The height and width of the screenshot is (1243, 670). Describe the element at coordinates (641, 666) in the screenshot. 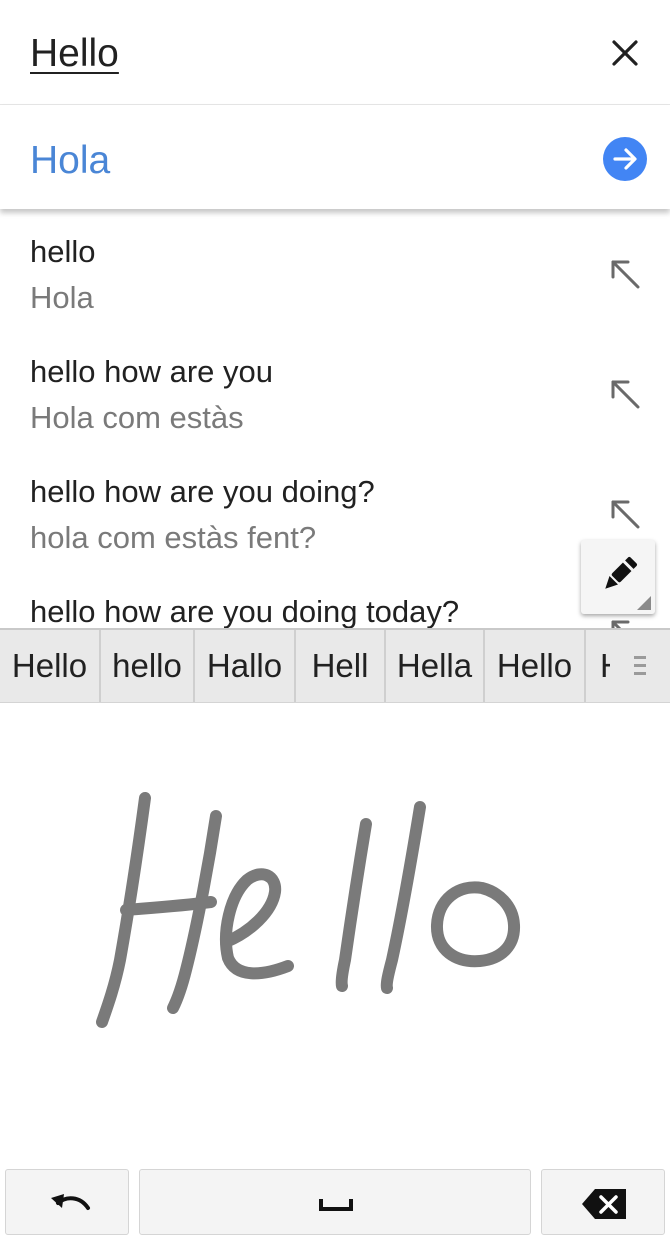

I see `more-candidates-icon` at that location.